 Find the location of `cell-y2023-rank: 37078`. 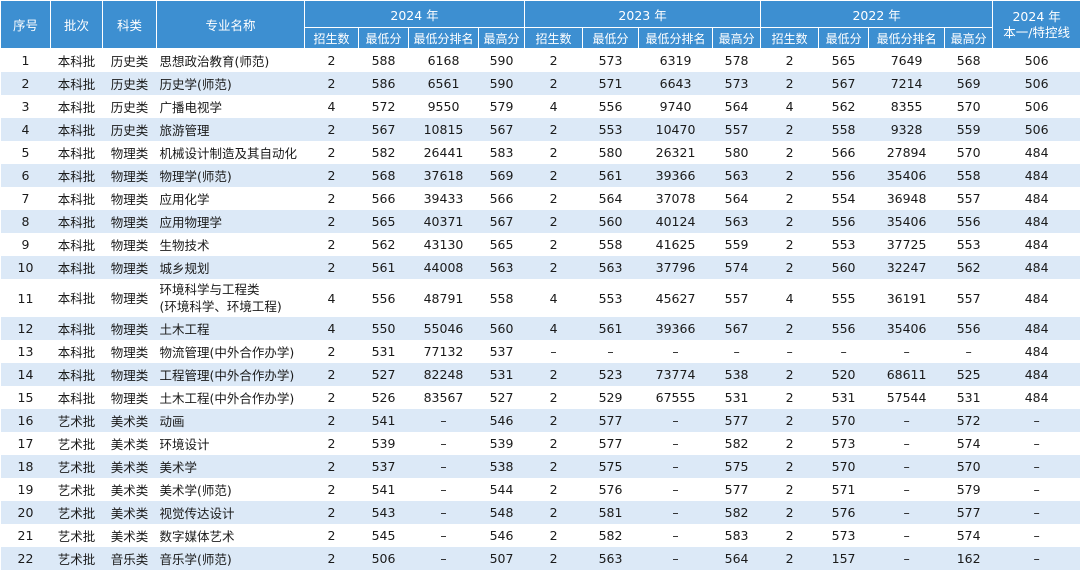

cell-y2023-rank: 37078 is located at coordinates (675, 198).